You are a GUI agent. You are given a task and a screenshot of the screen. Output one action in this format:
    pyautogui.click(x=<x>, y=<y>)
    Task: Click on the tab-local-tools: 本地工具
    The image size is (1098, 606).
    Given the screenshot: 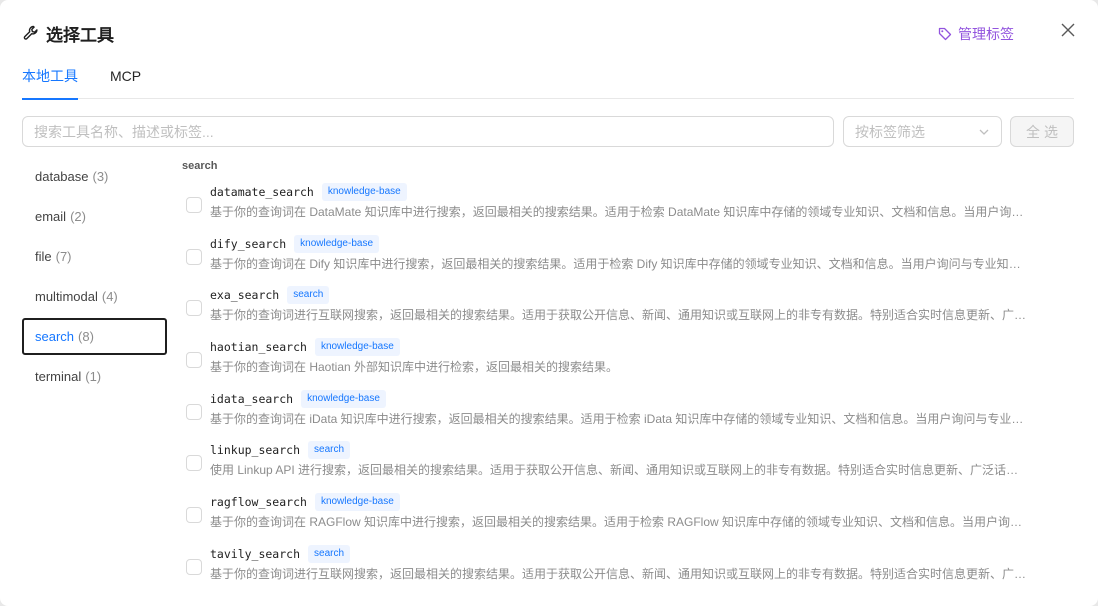 What is the action you would take?
    pyautogui.click(x=50, y=81)
    